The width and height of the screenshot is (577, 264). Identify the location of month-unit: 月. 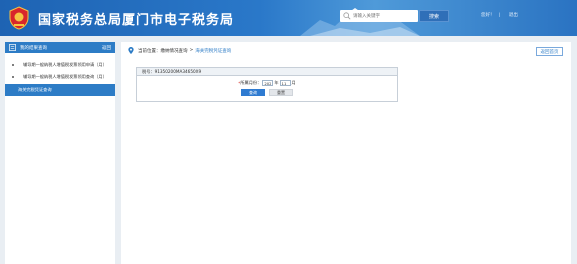
(293, 82).